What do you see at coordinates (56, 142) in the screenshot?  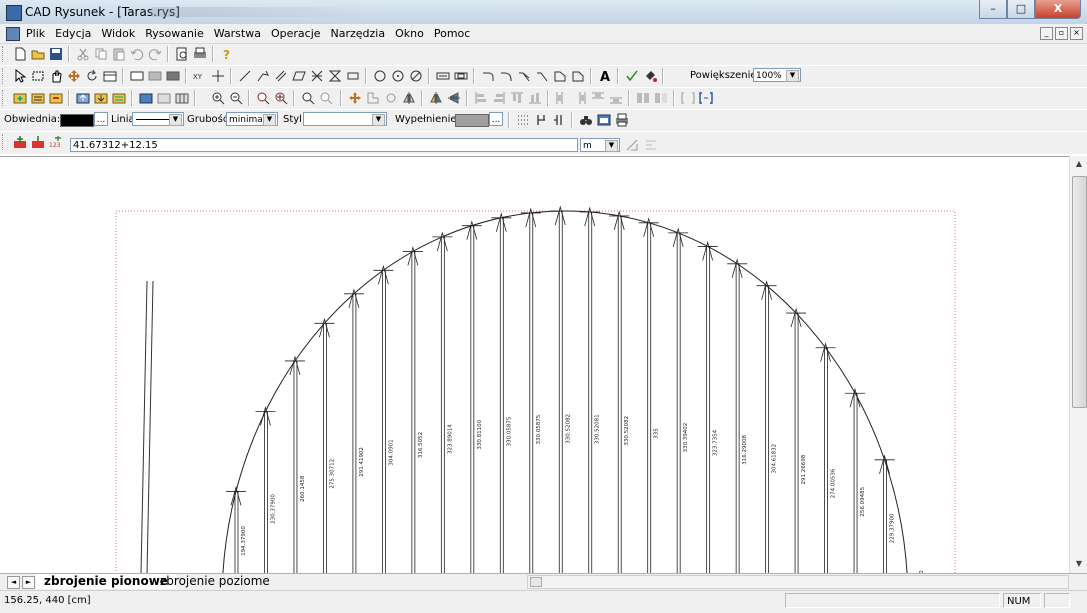 I see `coord-numeric-icon: 123` at bounding box center [56, 142].